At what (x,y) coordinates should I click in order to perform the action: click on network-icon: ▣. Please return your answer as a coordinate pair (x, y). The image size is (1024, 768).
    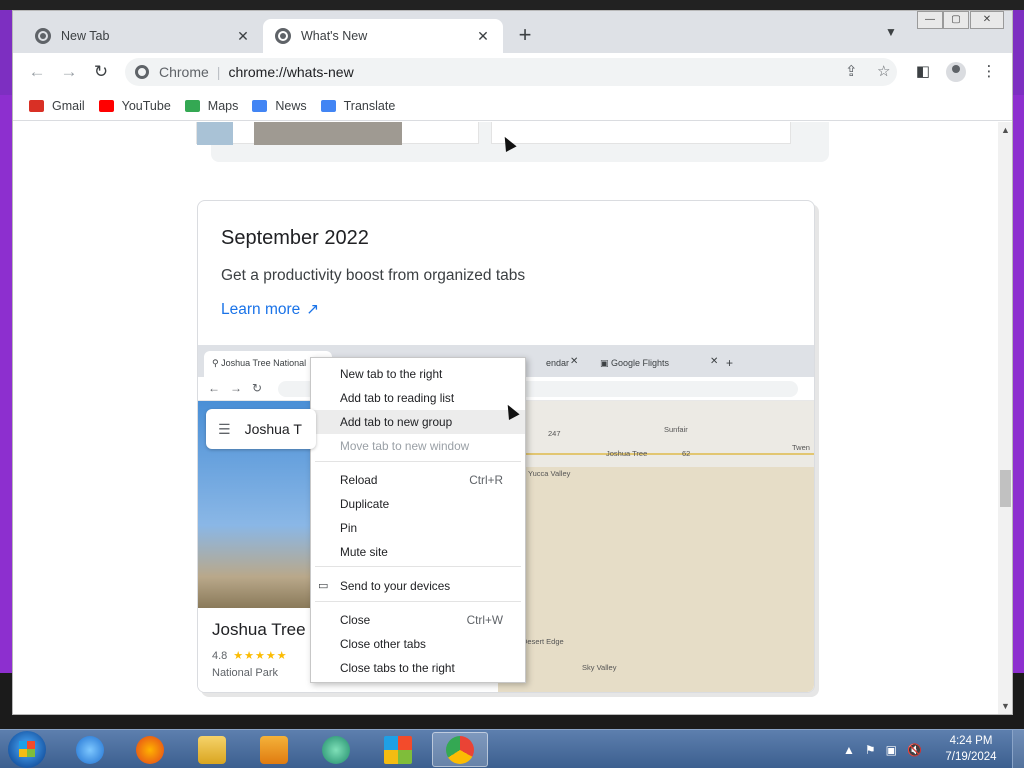
    Looking at the image, I should click on (891, 750).